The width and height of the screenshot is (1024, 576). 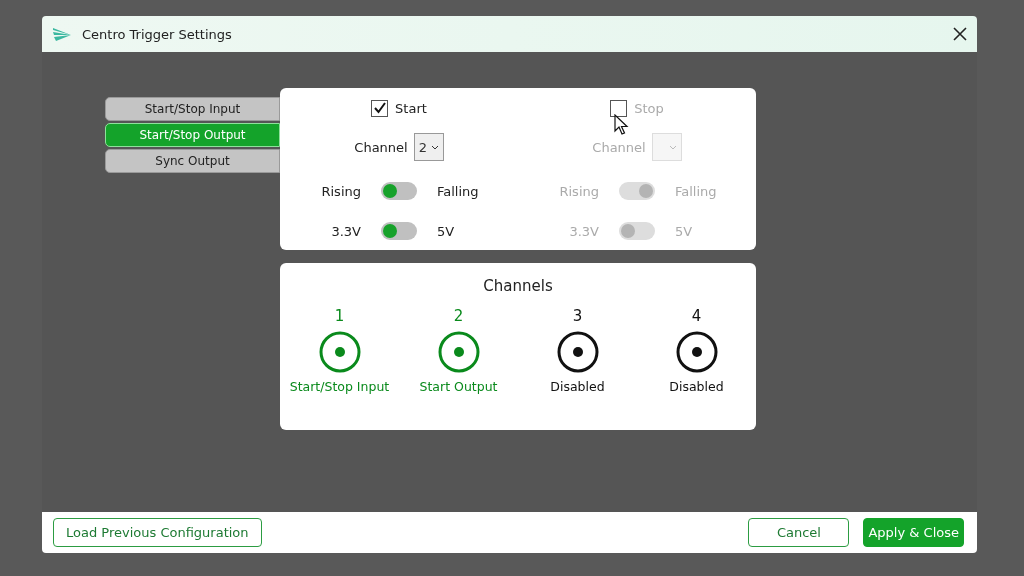 I want to click on channel-number: 3, so click(x=577, y=316).